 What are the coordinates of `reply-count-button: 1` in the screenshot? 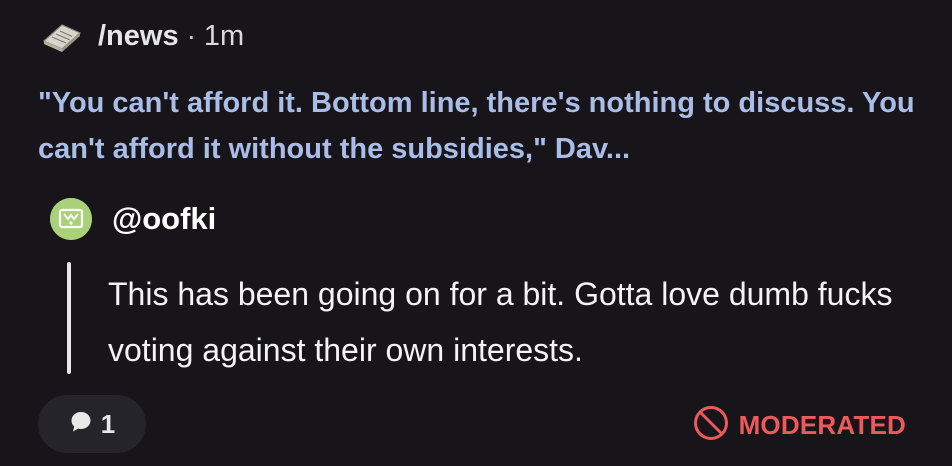 It's located at (92, 424).